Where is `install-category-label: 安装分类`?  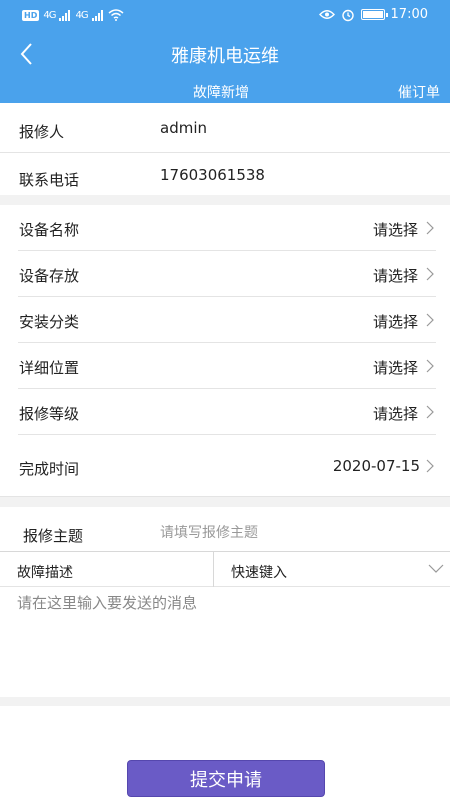 install-category-label: 安装分类 is located at coordinates (49, 322).